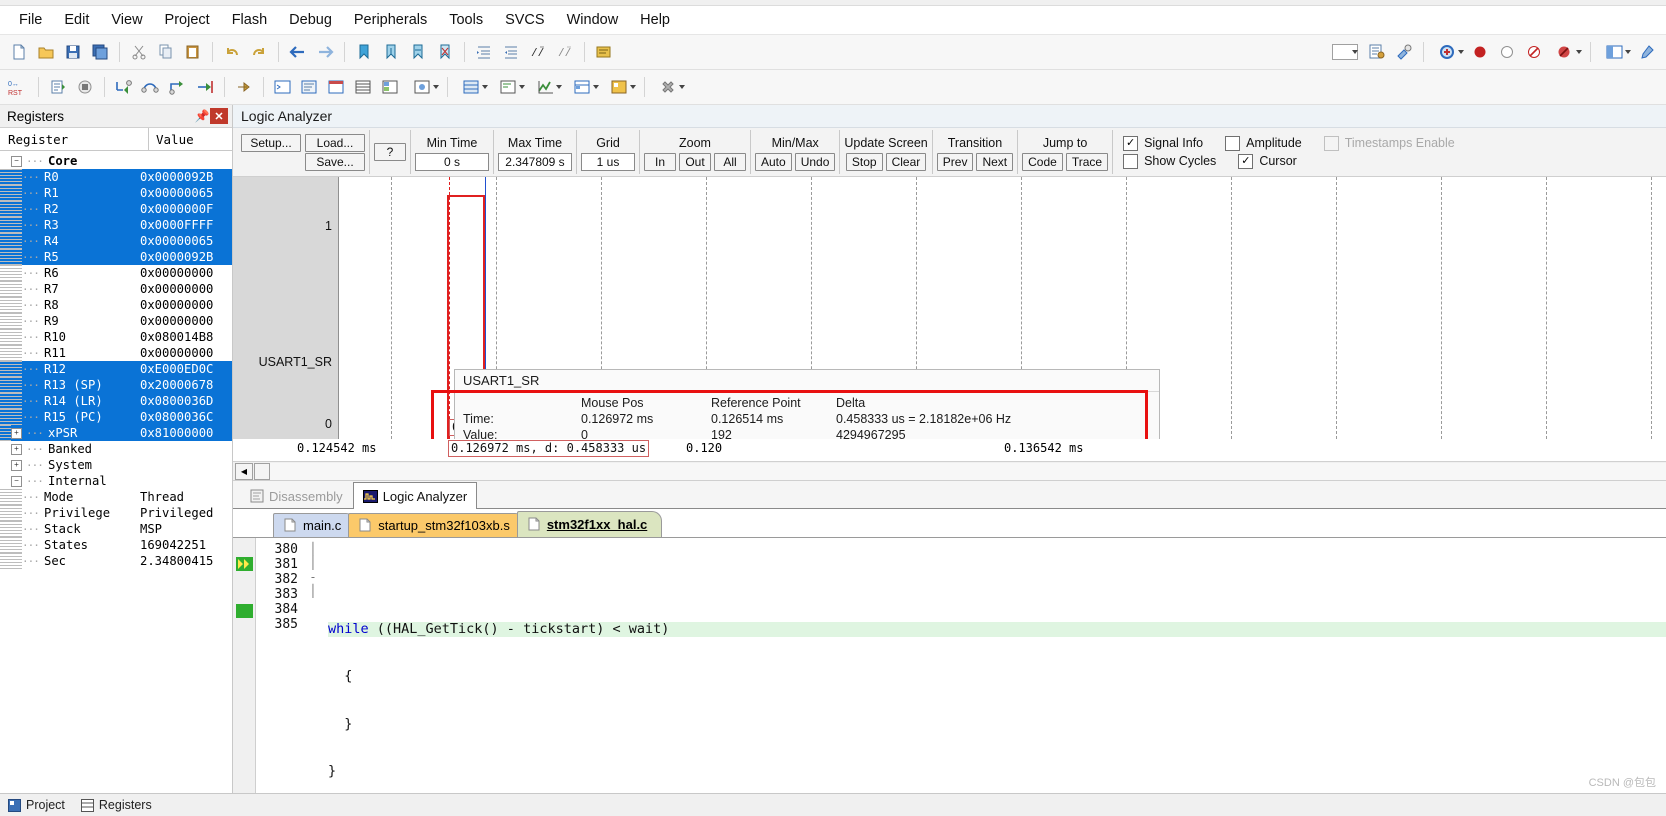 This screenshot has height=816, width=1666. Describe the element at coordinates (391, 52) in the screenshot. I see `bookmark-prev-icon` at that location.